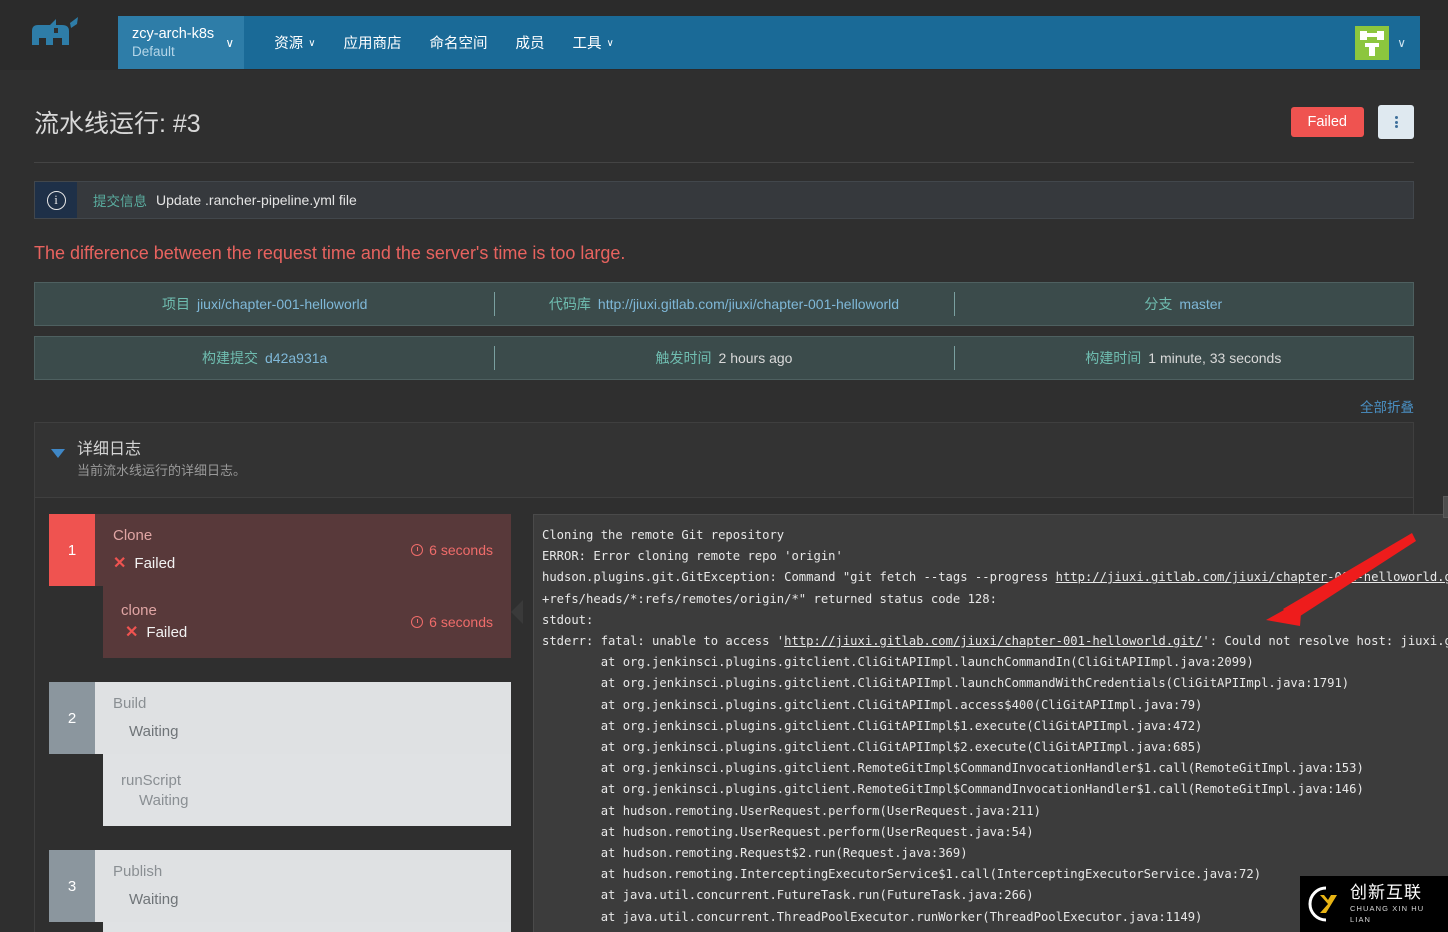 The image size is (1448, 932). What do you see at coordinates (280, 550) in the screenshot?
I see `stage-row: 1 Clone ✕ Failed 6 seconds` at bounding box center [280, 550].